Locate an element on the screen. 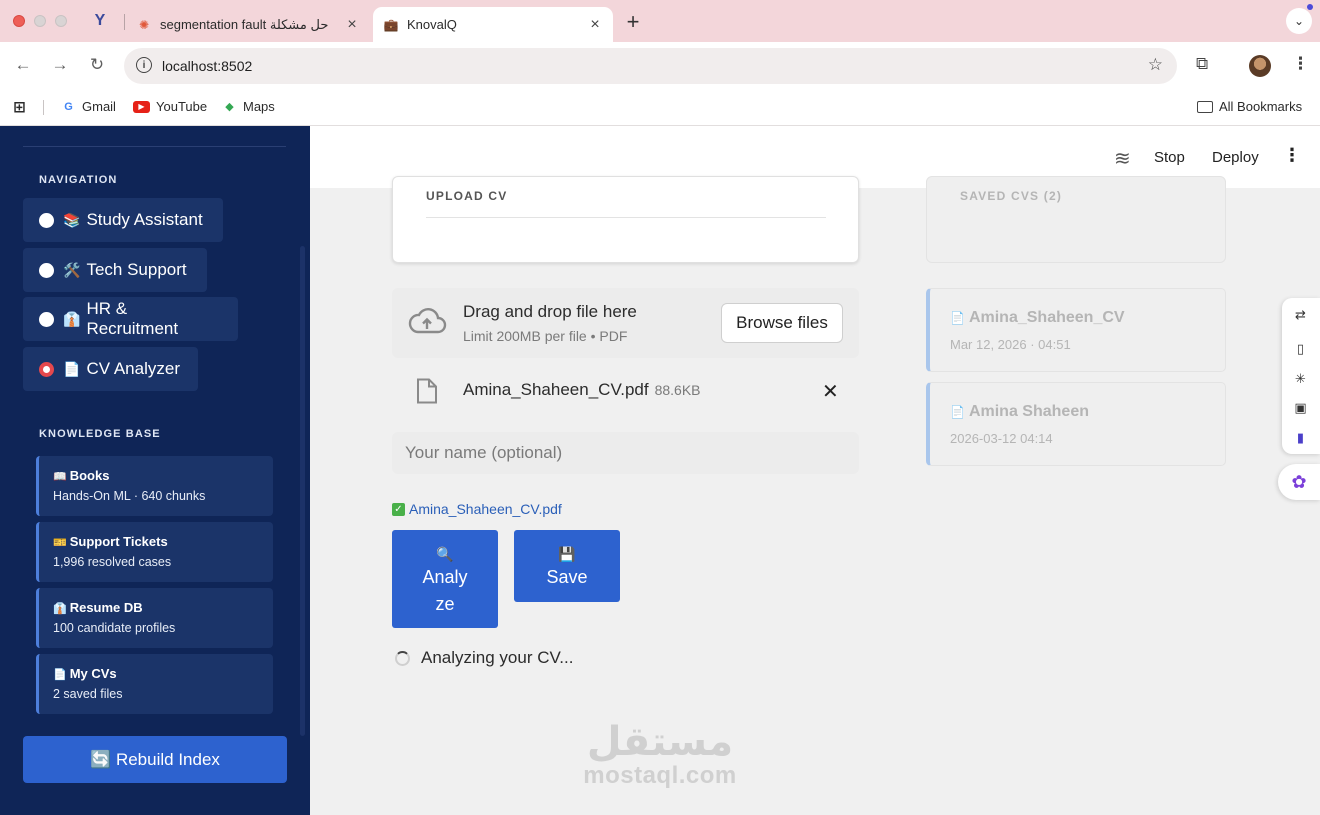 This screenshot has width=1320, height=815. bookmark-label: Maps is located at coordinates (259, 106).